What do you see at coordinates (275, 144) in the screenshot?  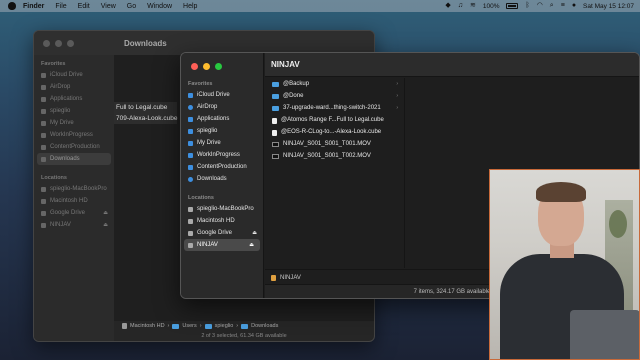 I see `movie-icon` at bounding box center [275, 144].